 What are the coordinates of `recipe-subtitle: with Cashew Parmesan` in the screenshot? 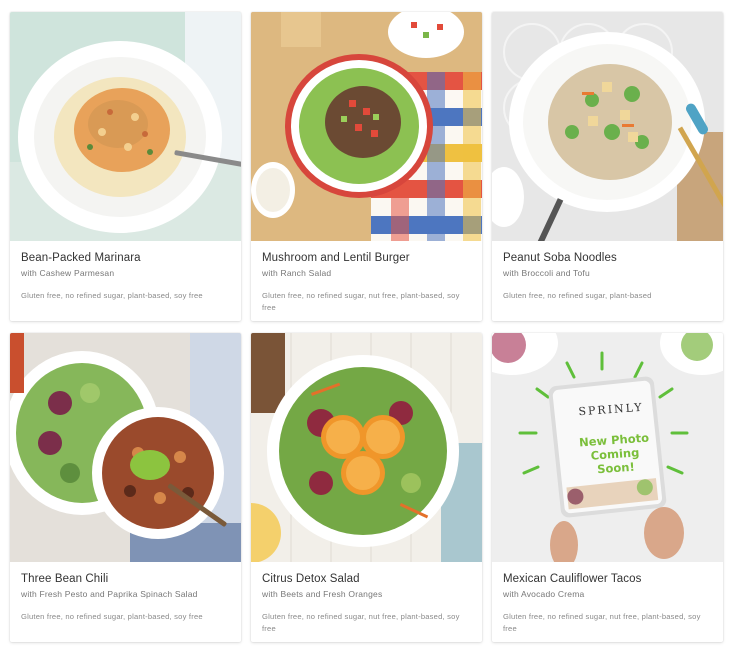 It's located at (68, 273).